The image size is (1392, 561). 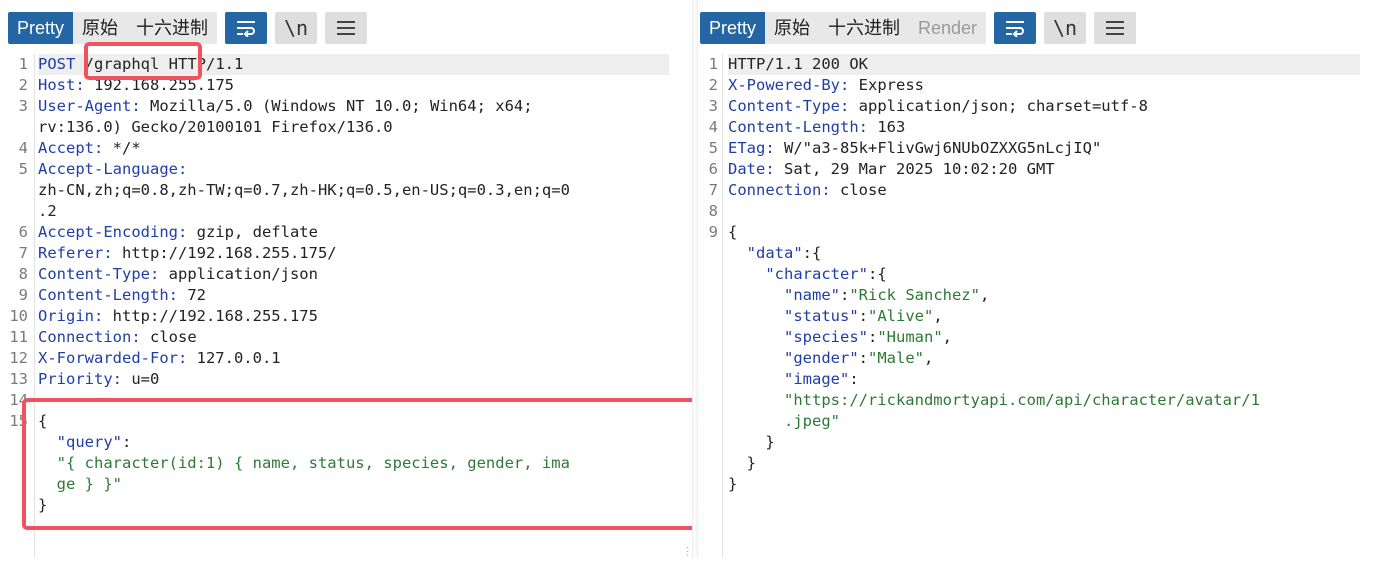 What do you see at coordinates (80, 442) in the screenshot?
I see `line-key: "query"` at bounding box center [80, 442].